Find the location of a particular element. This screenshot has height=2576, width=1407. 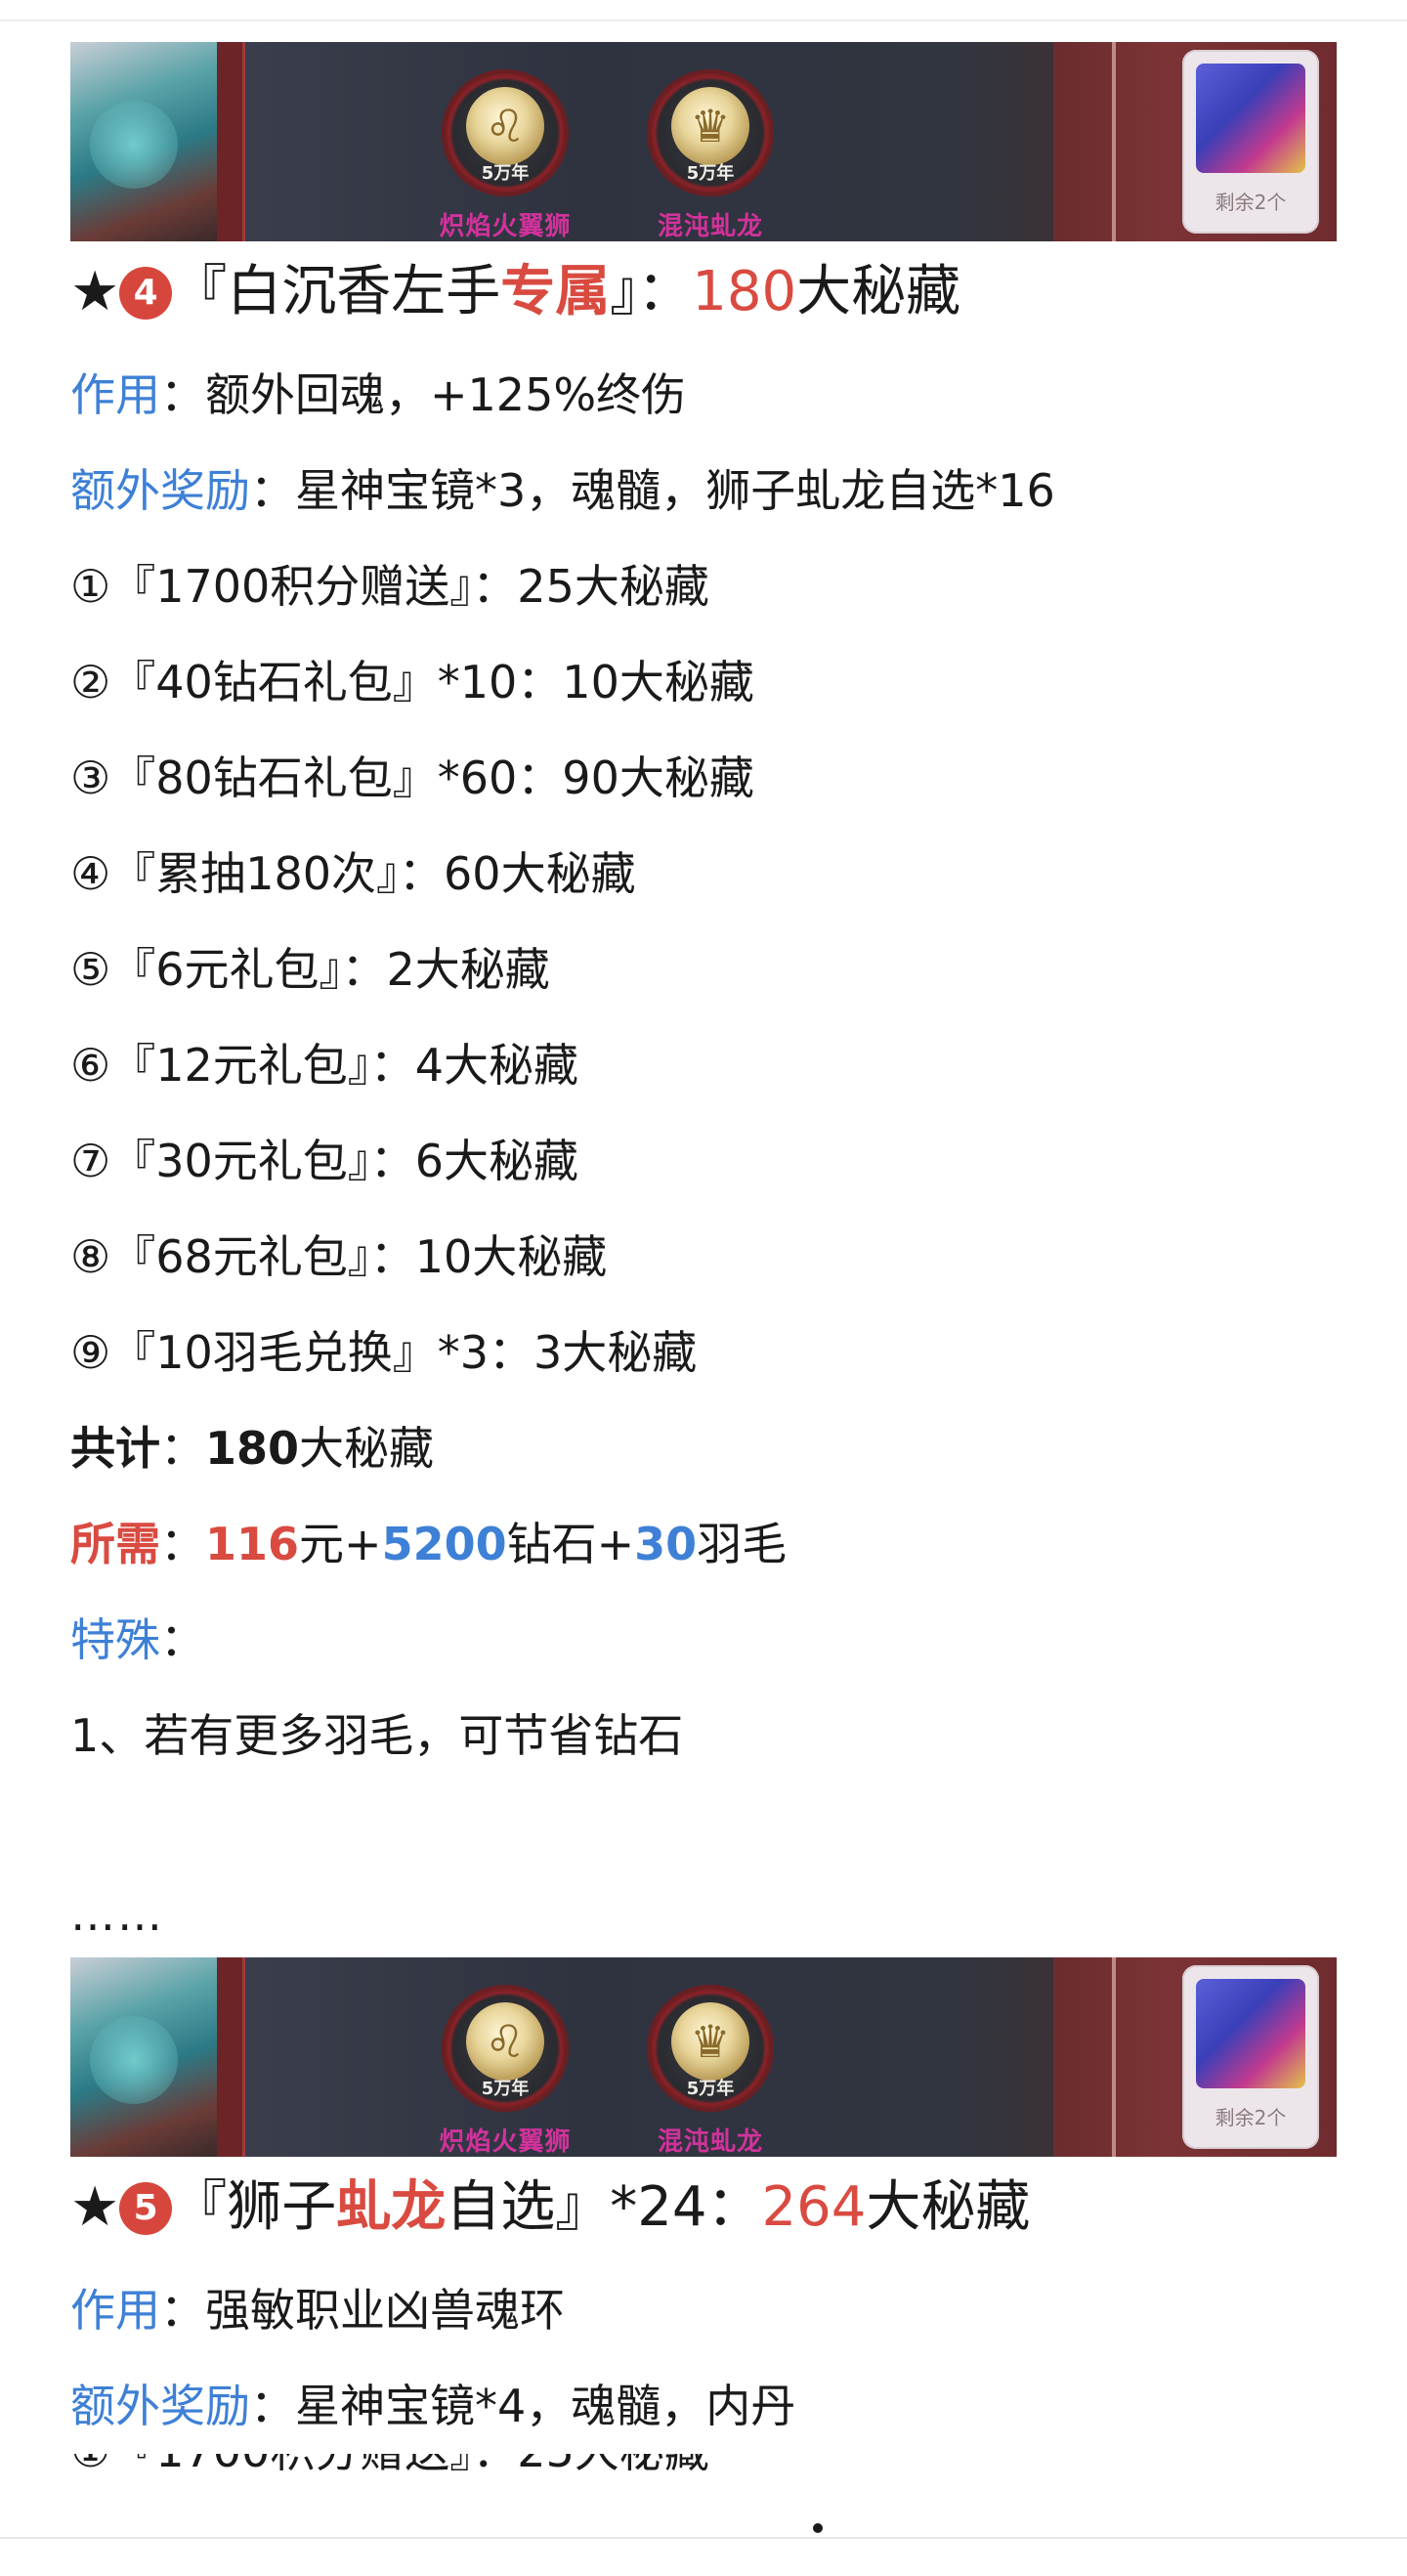

list-item: ⑤『6元礼包』：2大秘藏 is located at coordinates (310, 970).